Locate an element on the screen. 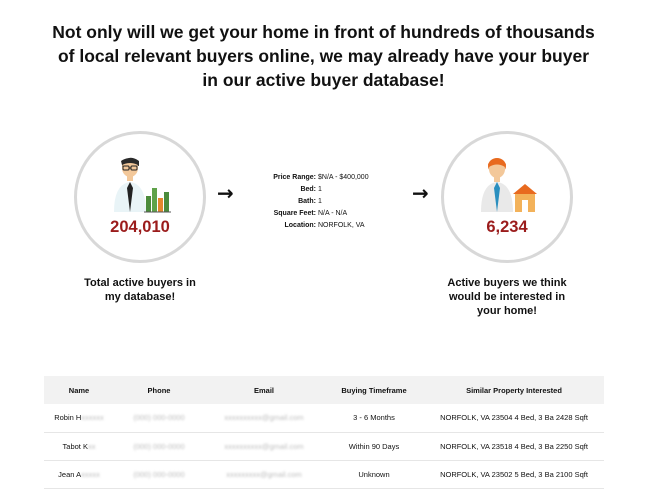 The height and width of the screenshot is (490, 647). total-buyers-count: 204,010 is located at coordinates (140, 227).